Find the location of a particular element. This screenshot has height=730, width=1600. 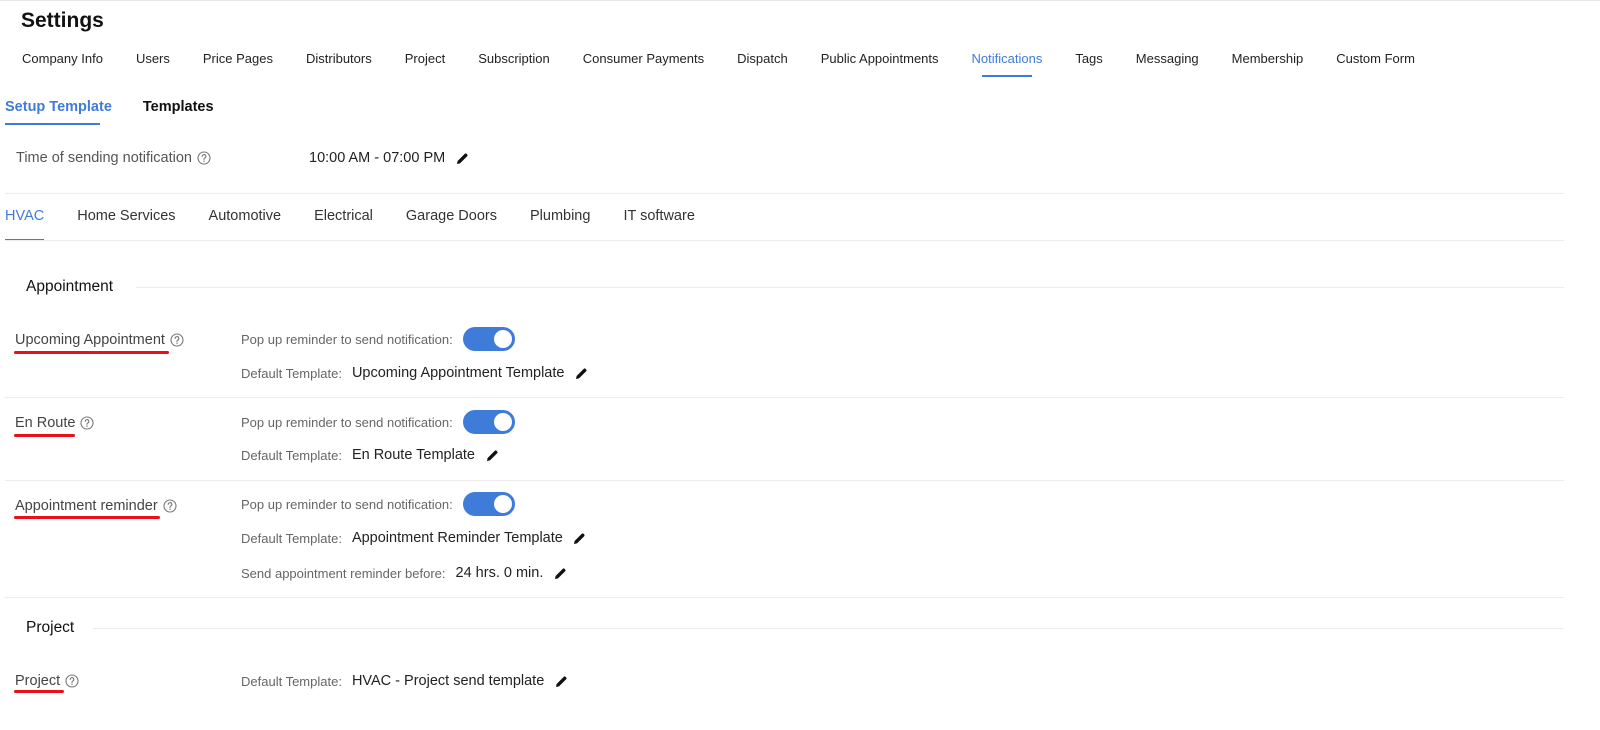

page-title: Settings is located at coordinates (62, 20).